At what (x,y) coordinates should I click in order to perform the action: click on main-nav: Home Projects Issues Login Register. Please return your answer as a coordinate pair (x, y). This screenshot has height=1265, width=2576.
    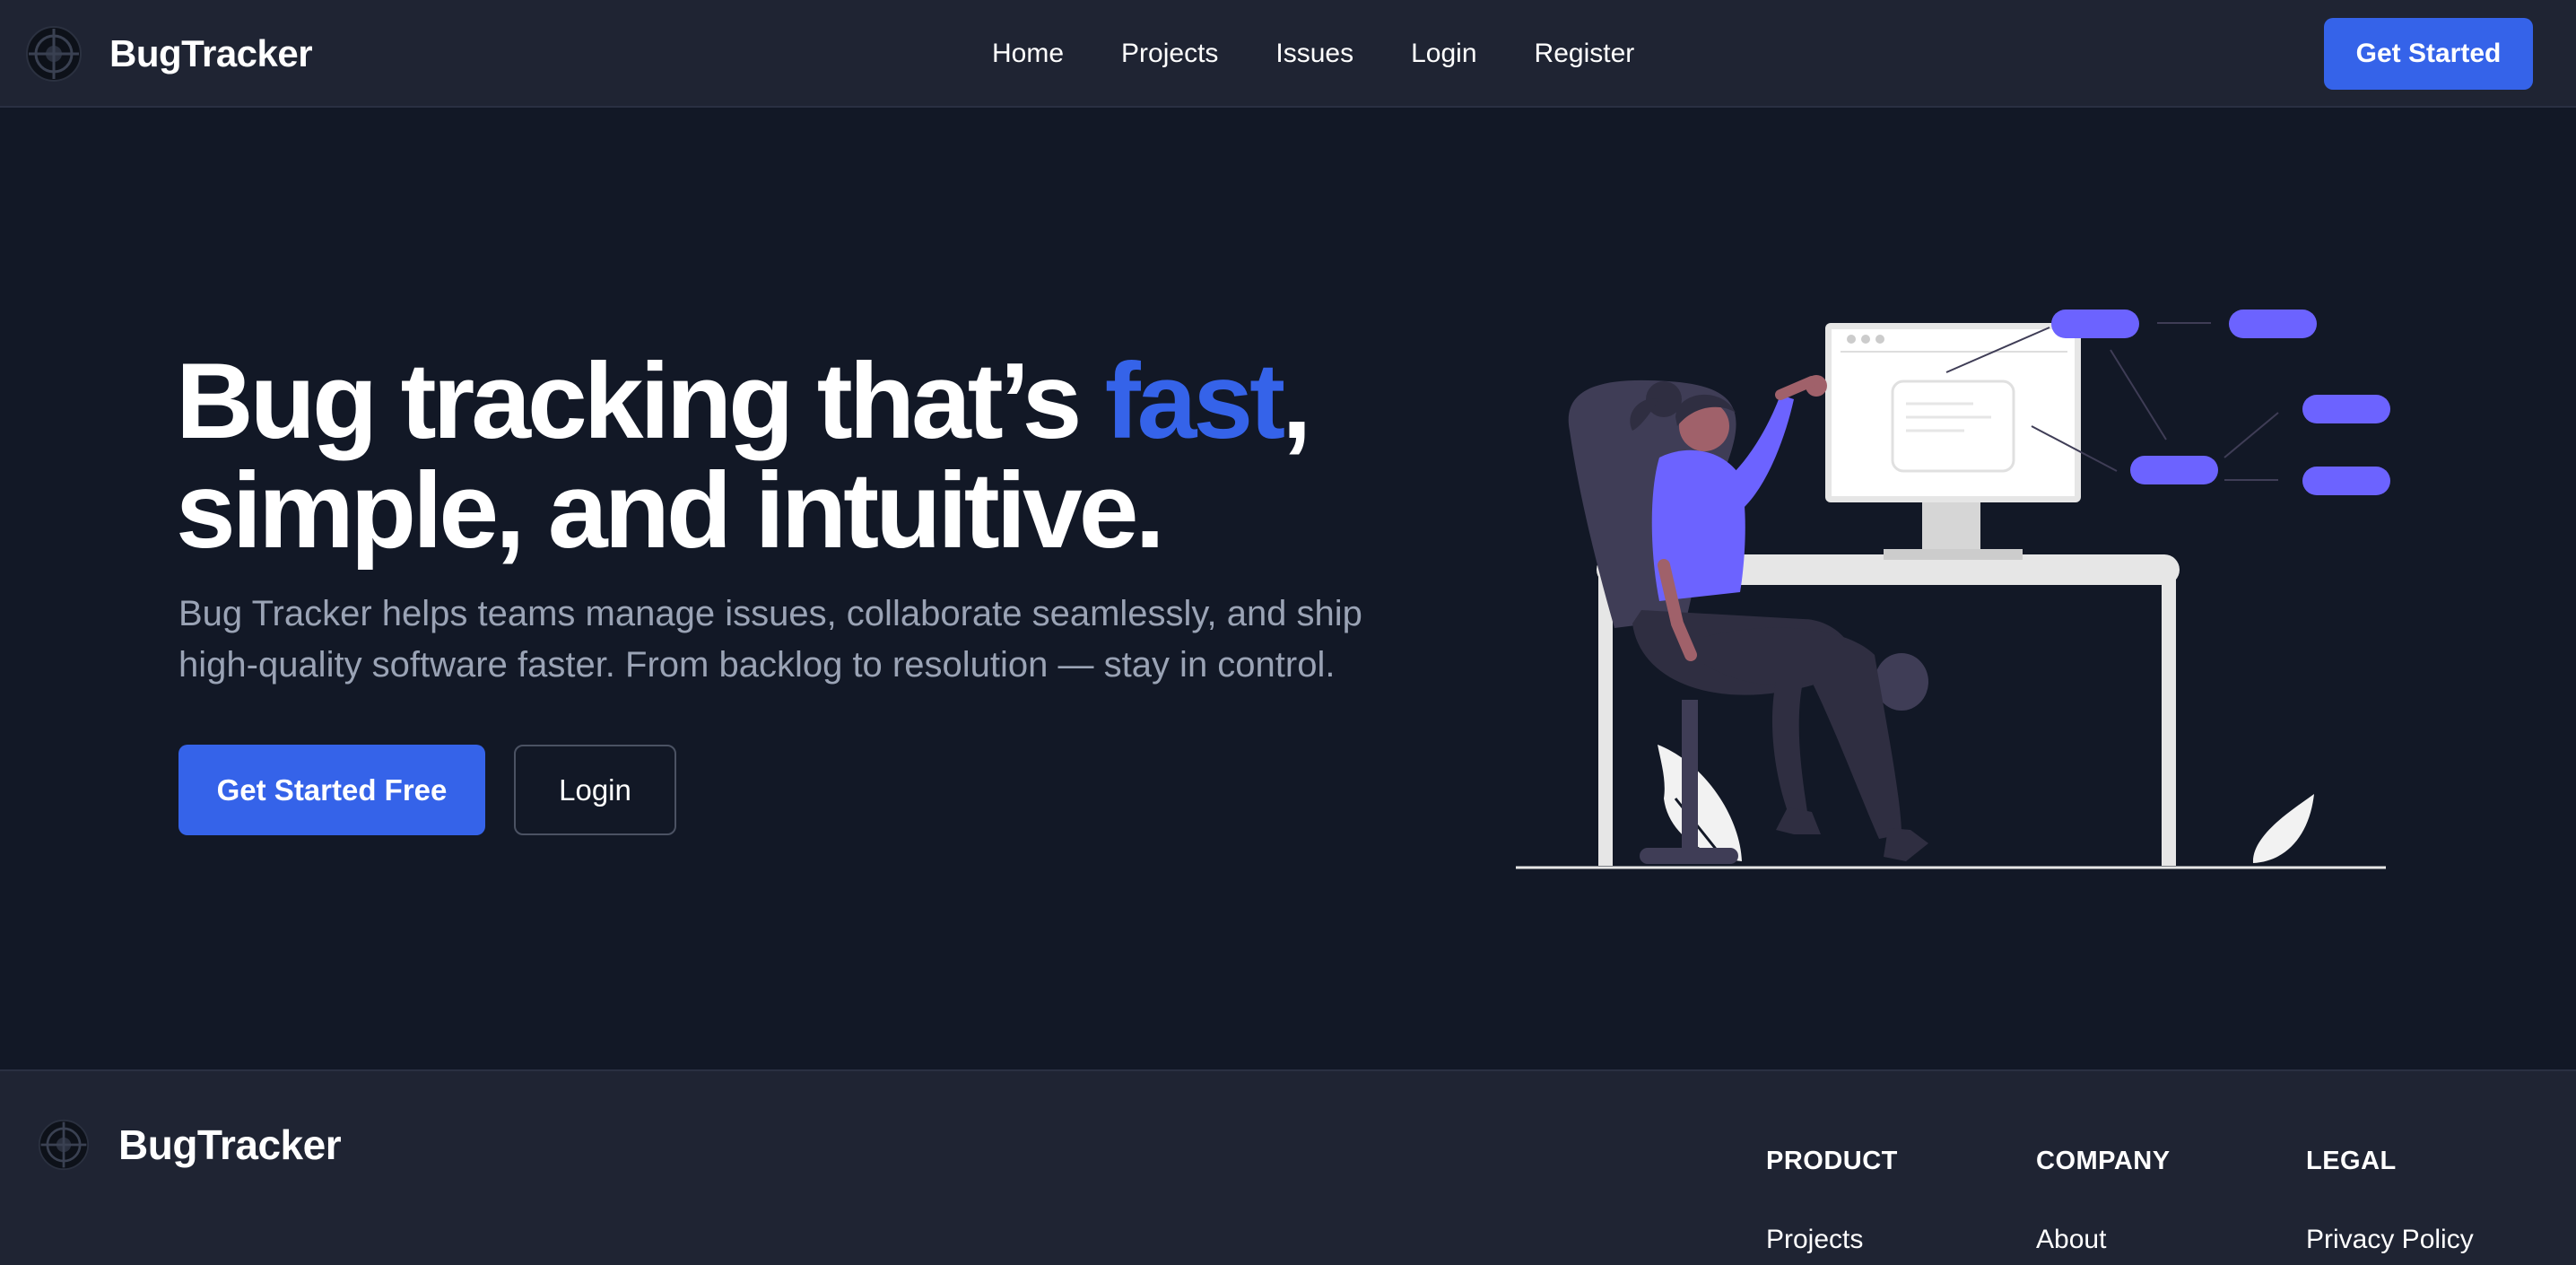
    Looking at the image, I should click on (1313, 54).